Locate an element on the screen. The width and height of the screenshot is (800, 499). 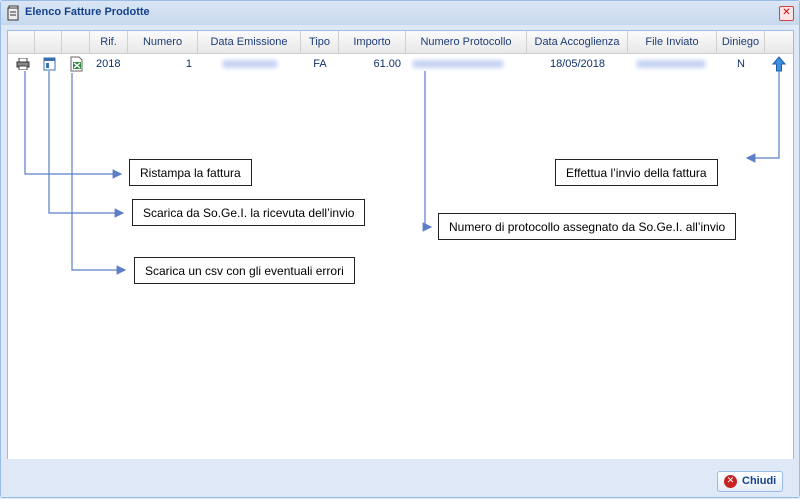
close-button: ✕ Chiudi is located at coordinates (750, 481).